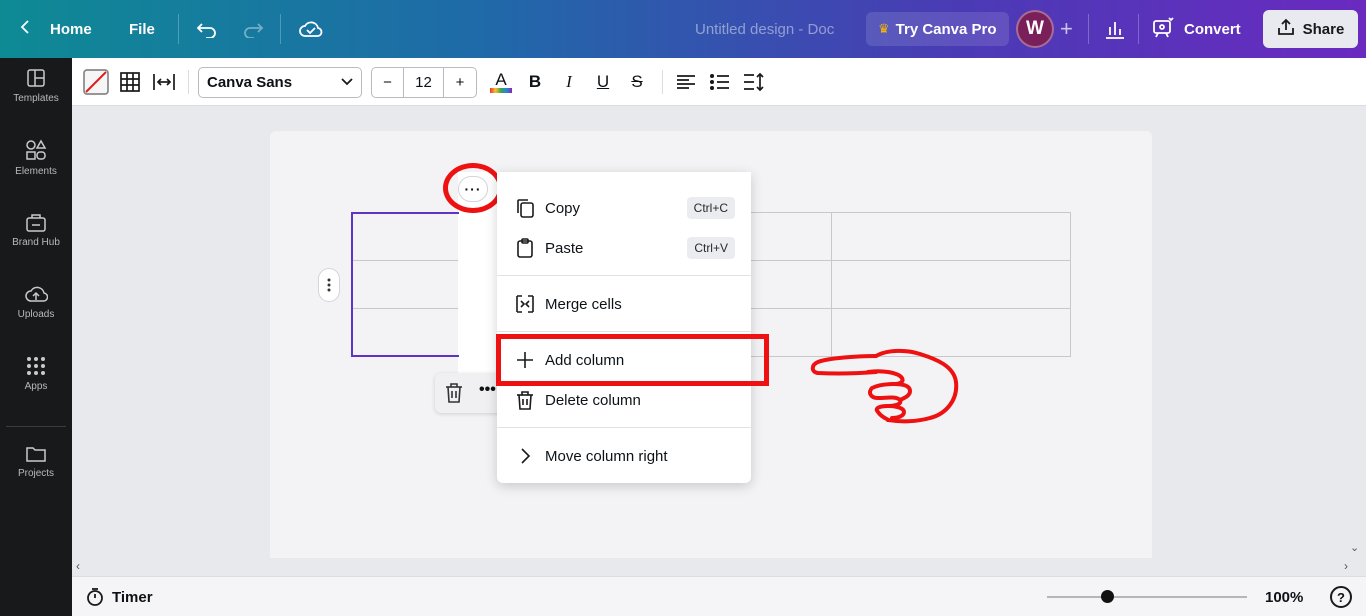  I want to click on sidebar-item-elements: Elements, so click(36, 158).